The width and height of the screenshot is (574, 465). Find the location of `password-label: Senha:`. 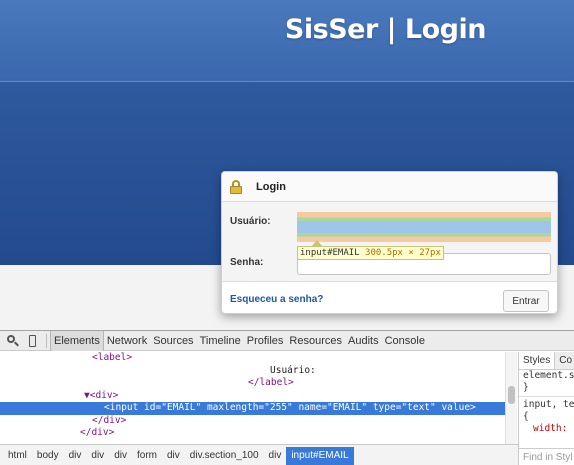

password-label: Senha: is located at coordinates (247, 262).